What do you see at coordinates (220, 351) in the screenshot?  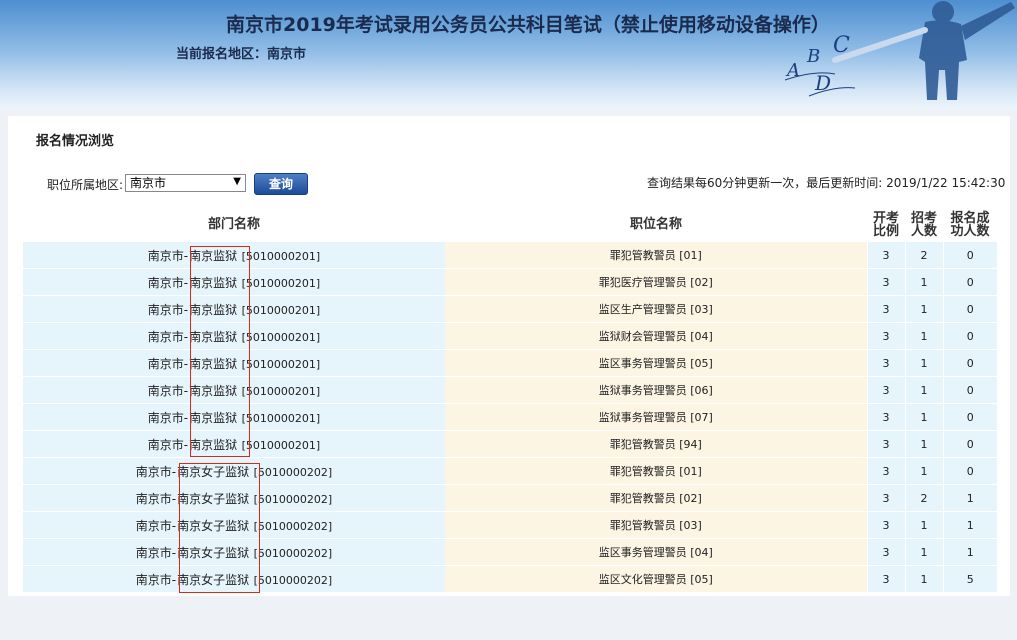 I see `annotation-box-nanjing-prison` at bounding box center [220, 351].